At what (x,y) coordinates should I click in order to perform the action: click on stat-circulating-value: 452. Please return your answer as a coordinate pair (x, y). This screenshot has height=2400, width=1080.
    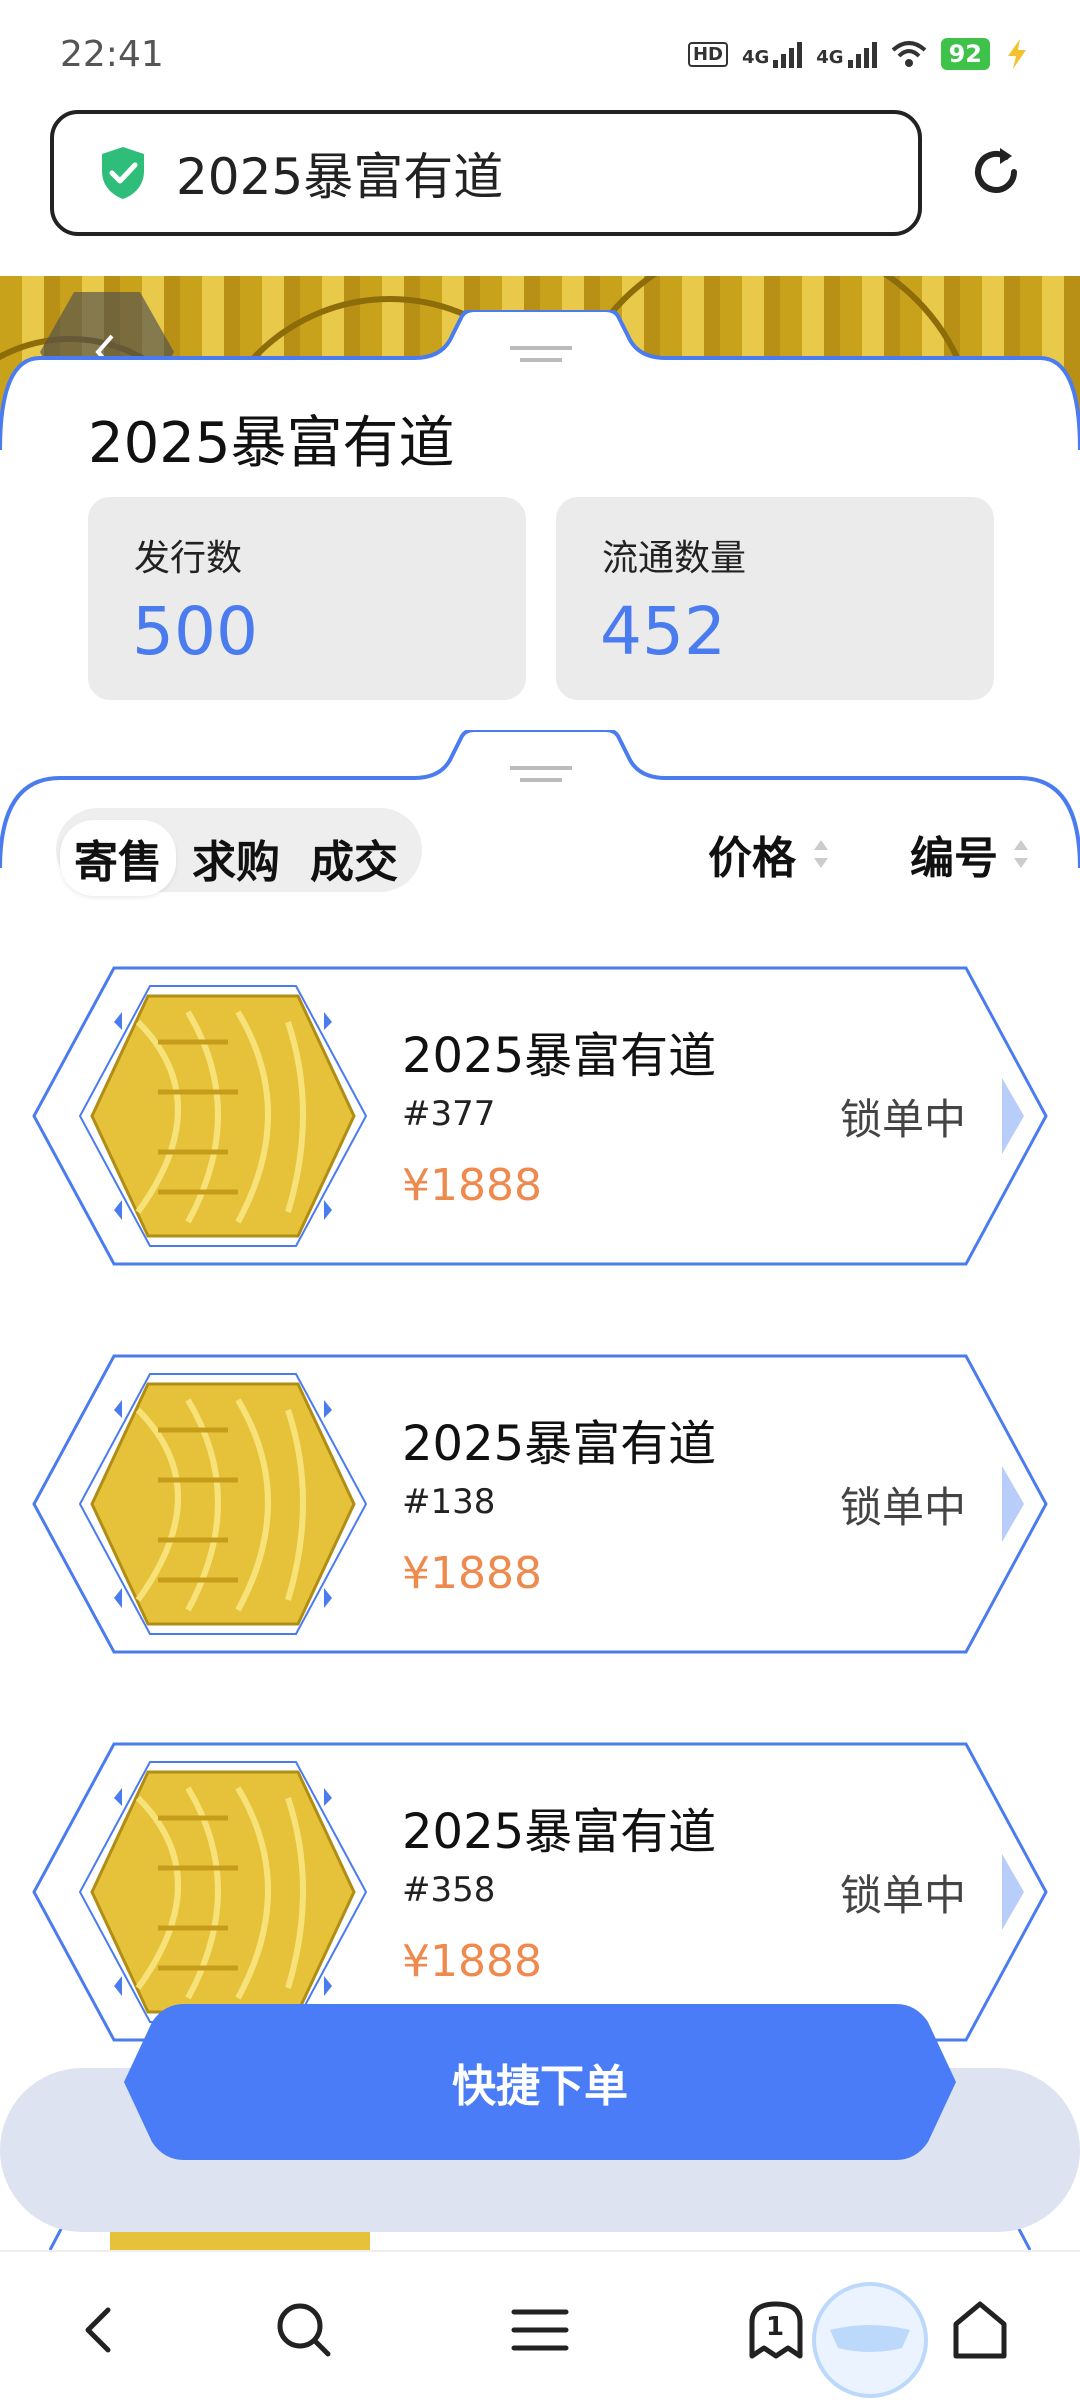
    Looking at the image, I should click on (663, 631).